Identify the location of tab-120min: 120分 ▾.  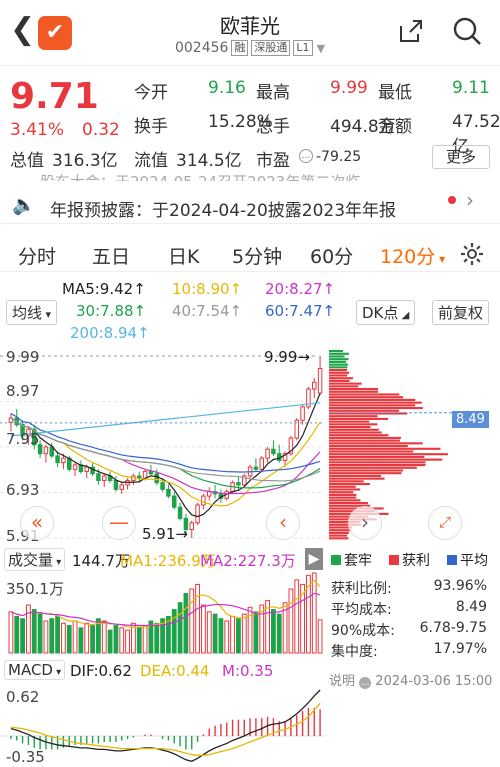
(412, 255).